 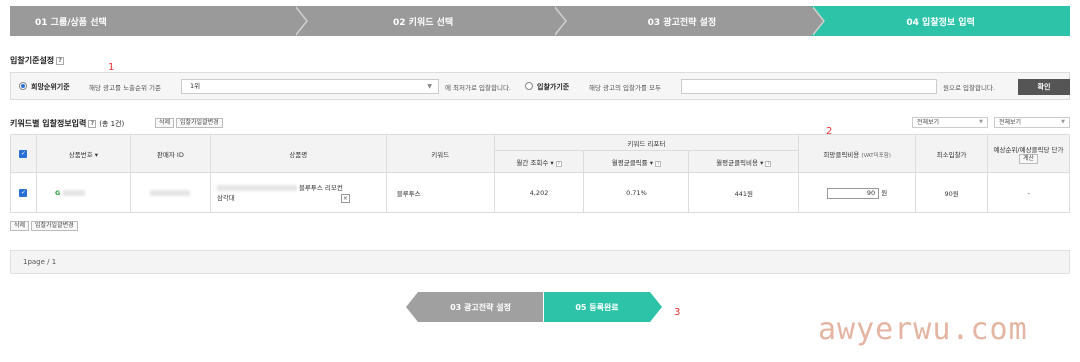 What do you see at coordinates (884, 192) in the screenshot?
I see `bid-unit: 원` at bounding box center [884, 192].